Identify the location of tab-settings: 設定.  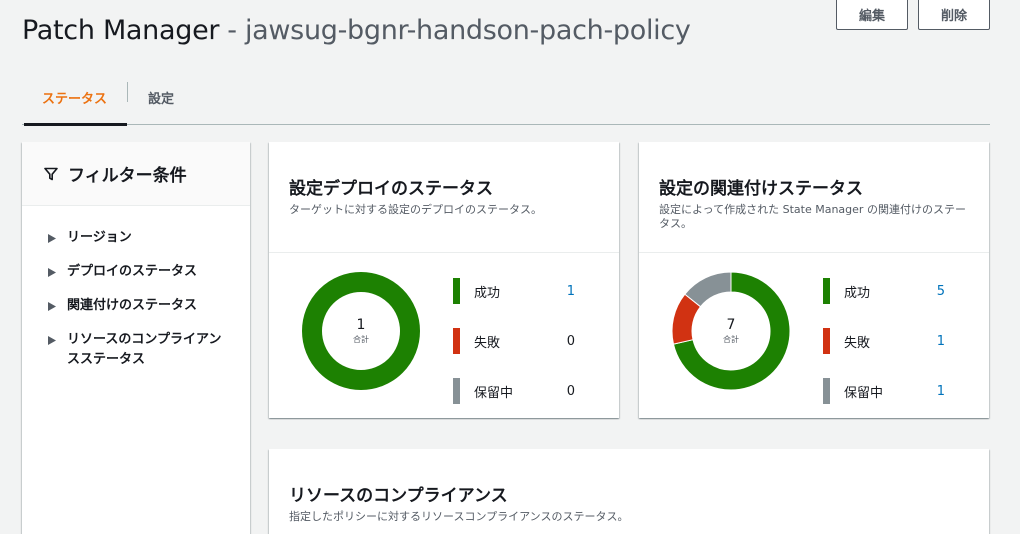
(161, 97).